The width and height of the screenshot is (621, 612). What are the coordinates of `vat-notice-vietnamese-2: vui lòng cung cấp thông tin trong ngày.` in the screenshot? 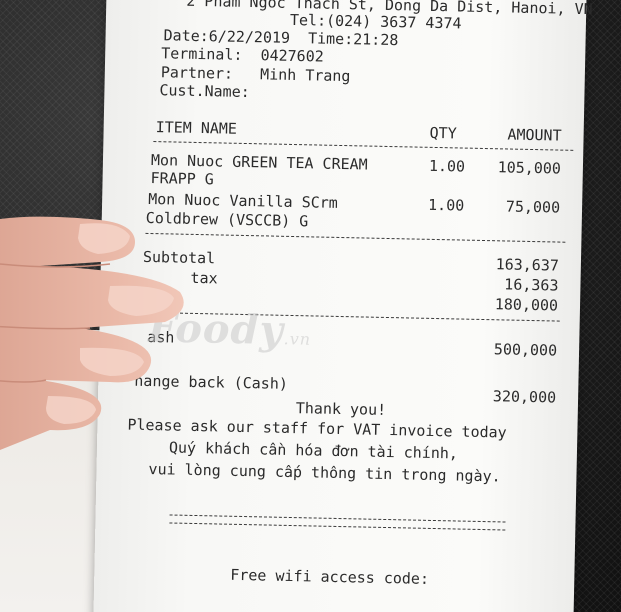 It's located at (324, 473).